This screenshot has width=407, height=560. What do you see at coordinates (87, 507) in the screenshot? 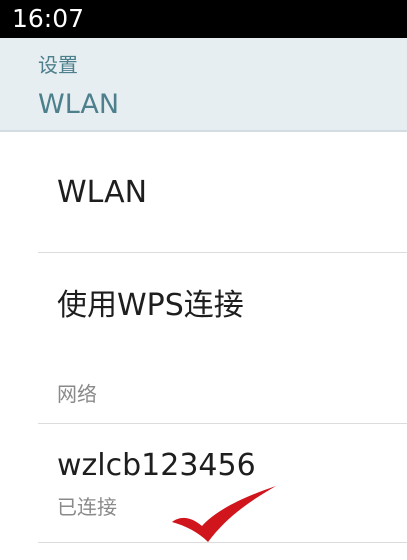
I see `network-status: 已连接` at bounding box center [87, 507].